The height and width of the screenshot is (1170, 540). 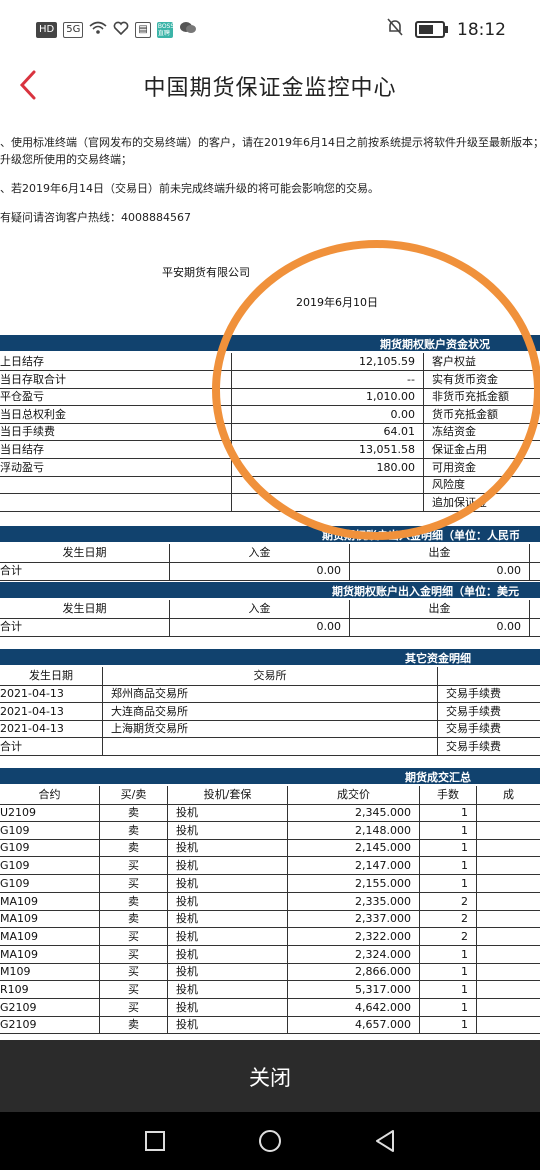 What do you see at coordinates (270, 795) in the screenshot?
I see `table-header-row: 合约 买/卖 投机/套保 成交价 手数 成` at bounding box center [270, 795].